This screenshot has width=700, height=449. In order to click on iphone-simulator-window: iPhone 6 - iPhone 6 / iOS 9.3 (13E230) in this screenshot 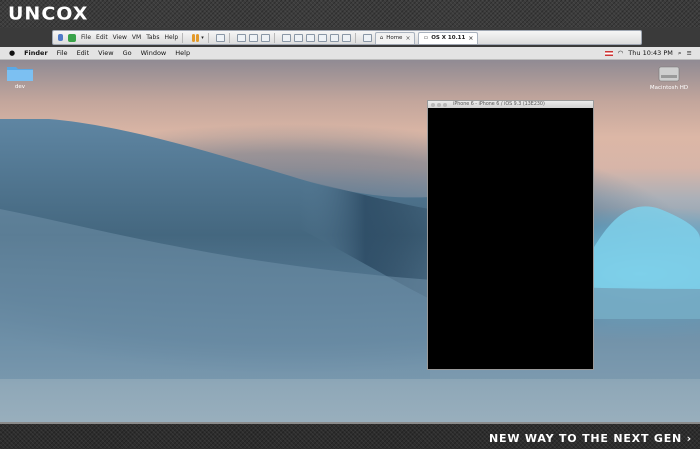, I will do `click(510, 235)`.